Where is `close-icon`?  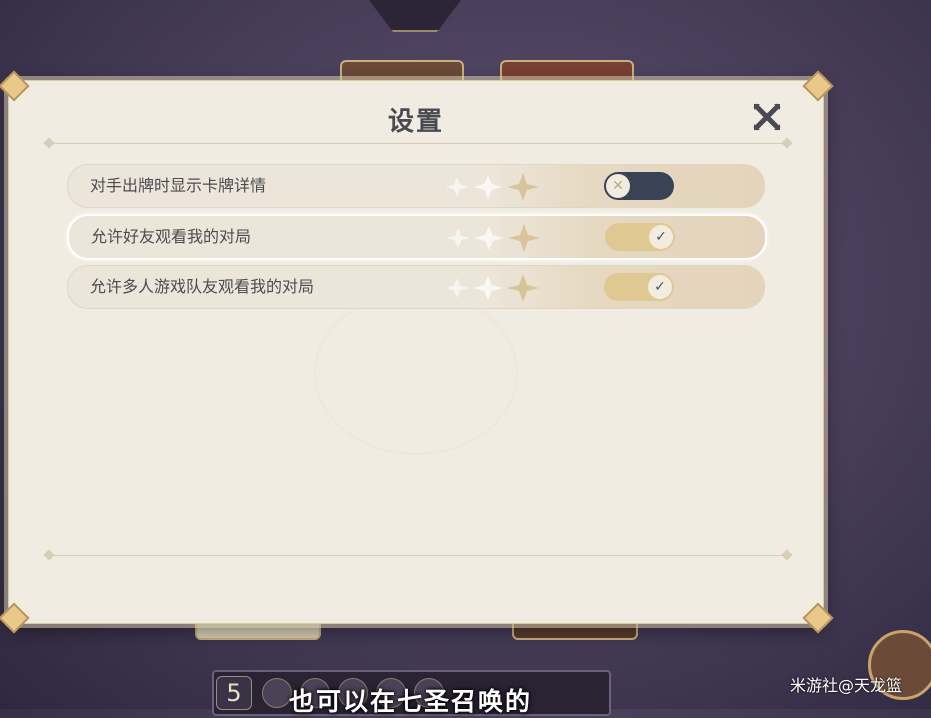 close-icon is located at coordinates (767, 117).